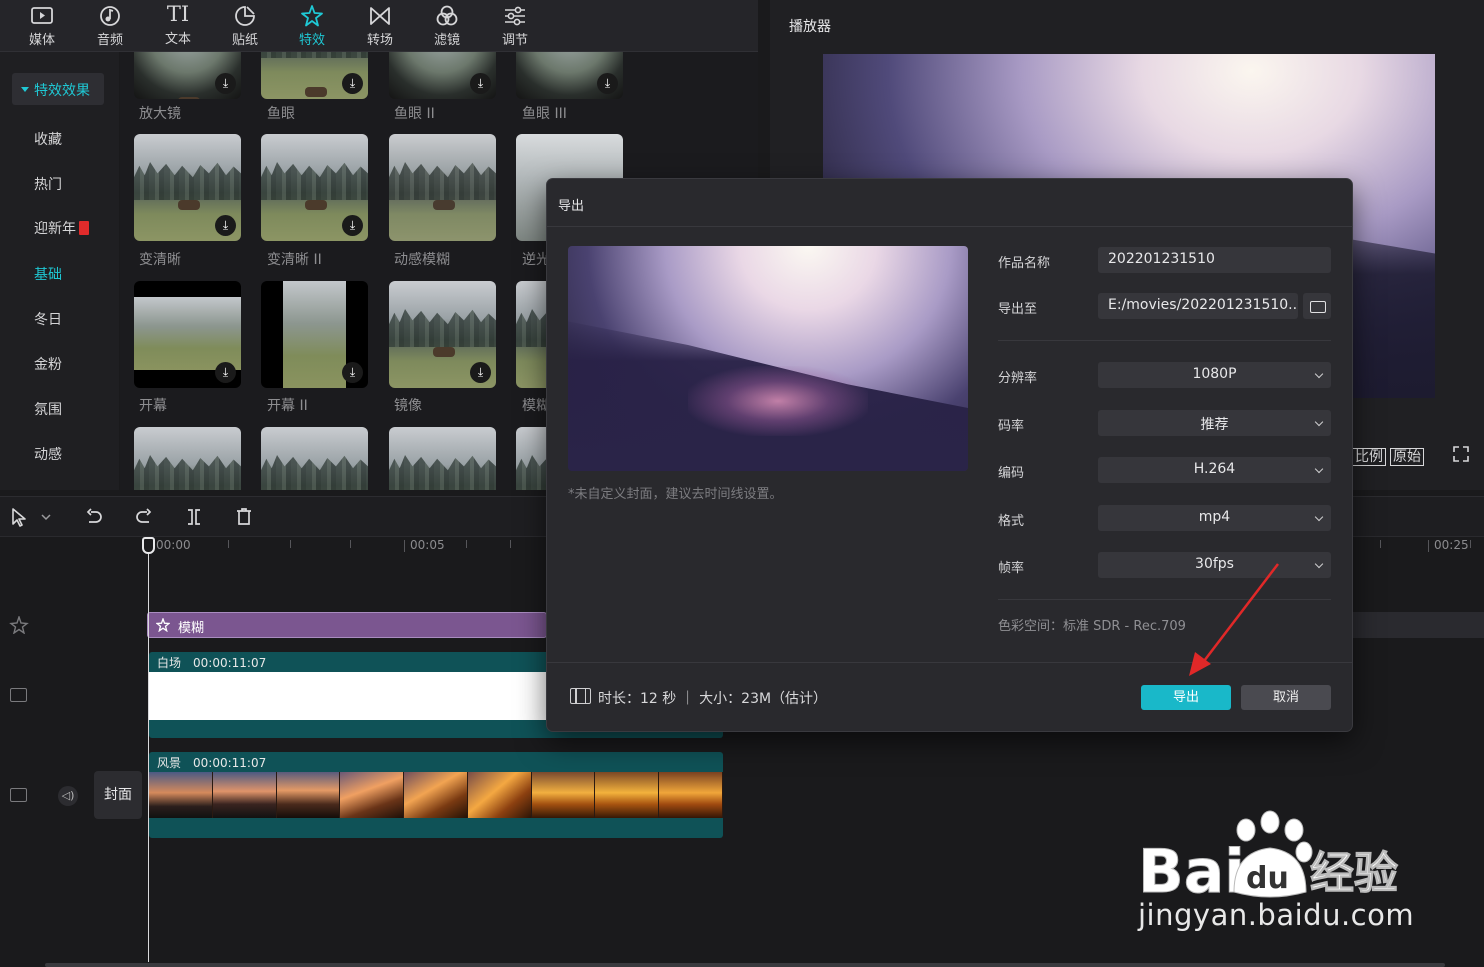 This screenshot has height=967, width=1484. I want to click on effect-track-background, so click(1418, 625).